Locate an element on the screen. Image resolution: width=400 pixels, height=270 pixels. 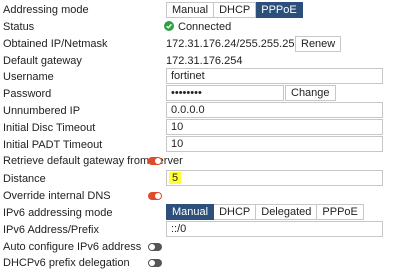
unnumbered-ip-input: 0.0.0.0 is located at coordinates (274, 110).